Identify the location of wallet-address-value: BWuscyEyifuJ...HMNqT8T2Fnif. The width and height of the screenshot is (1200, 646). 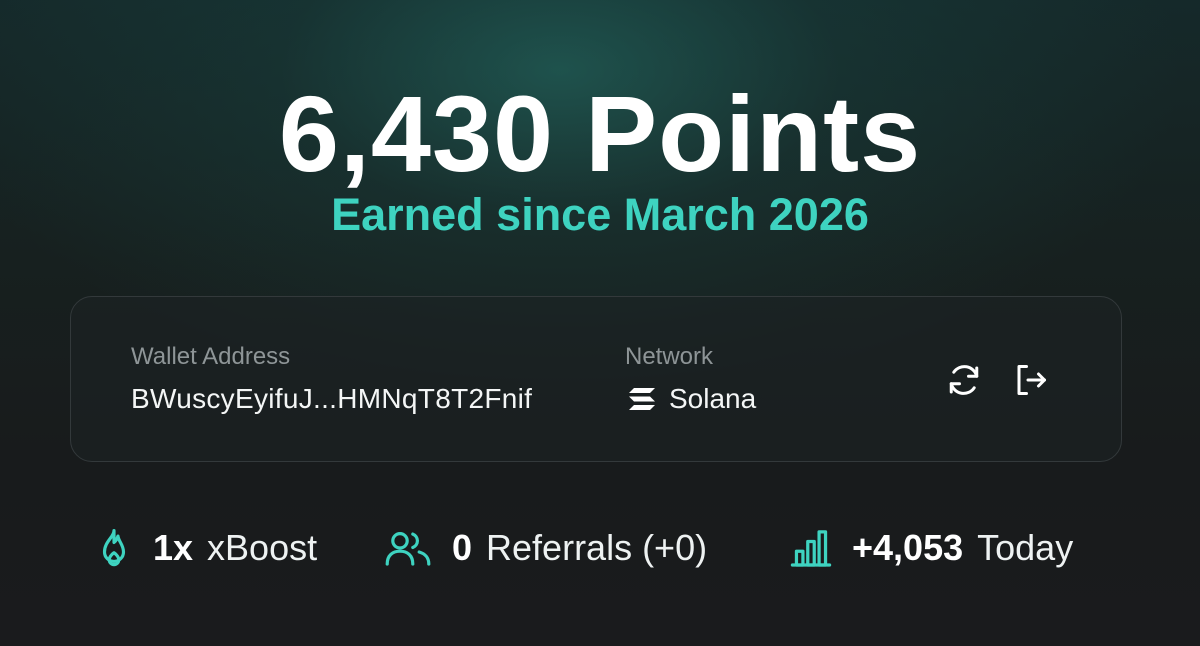
(332, 398).